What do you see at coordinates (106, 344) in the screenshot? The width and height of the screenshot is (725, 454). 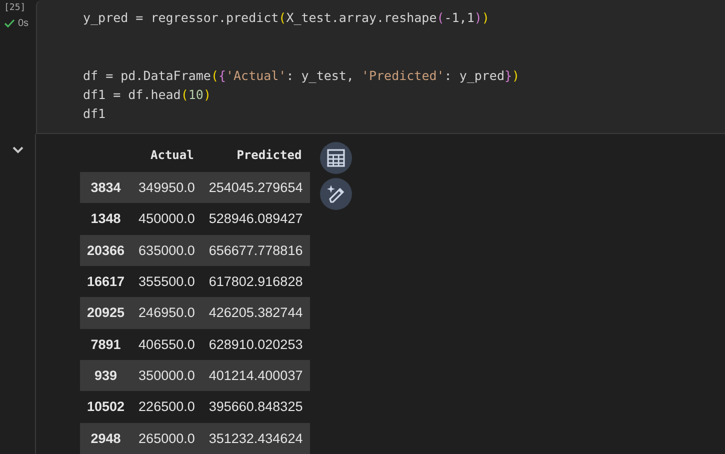 I see `row-index: 7891` at bounding box center [106, 344].